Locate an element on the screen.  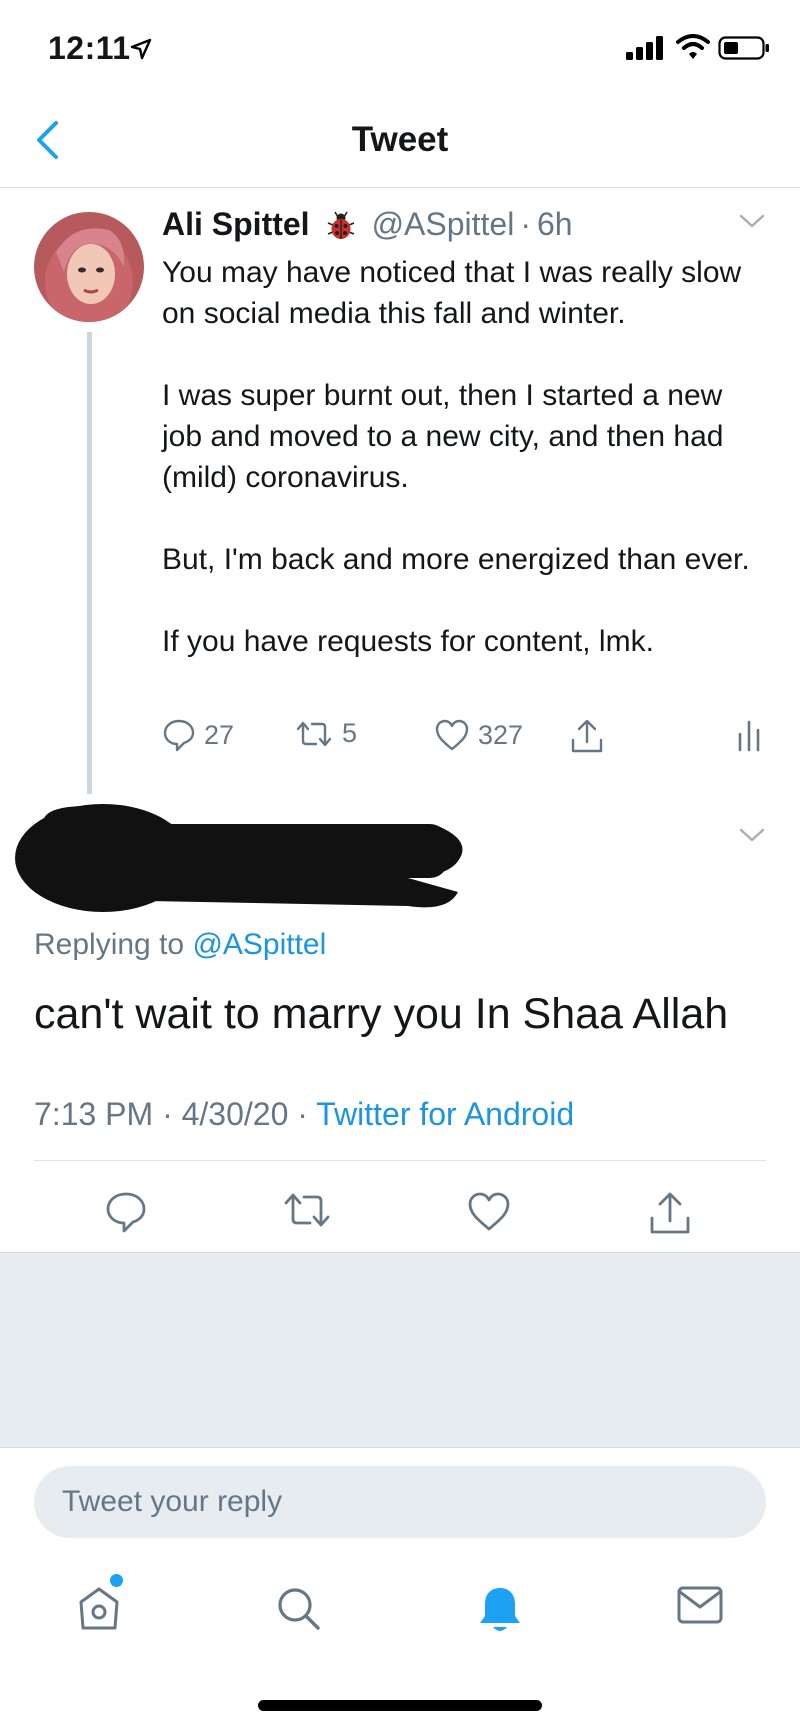
divider is located at coordinates (400, 1160).